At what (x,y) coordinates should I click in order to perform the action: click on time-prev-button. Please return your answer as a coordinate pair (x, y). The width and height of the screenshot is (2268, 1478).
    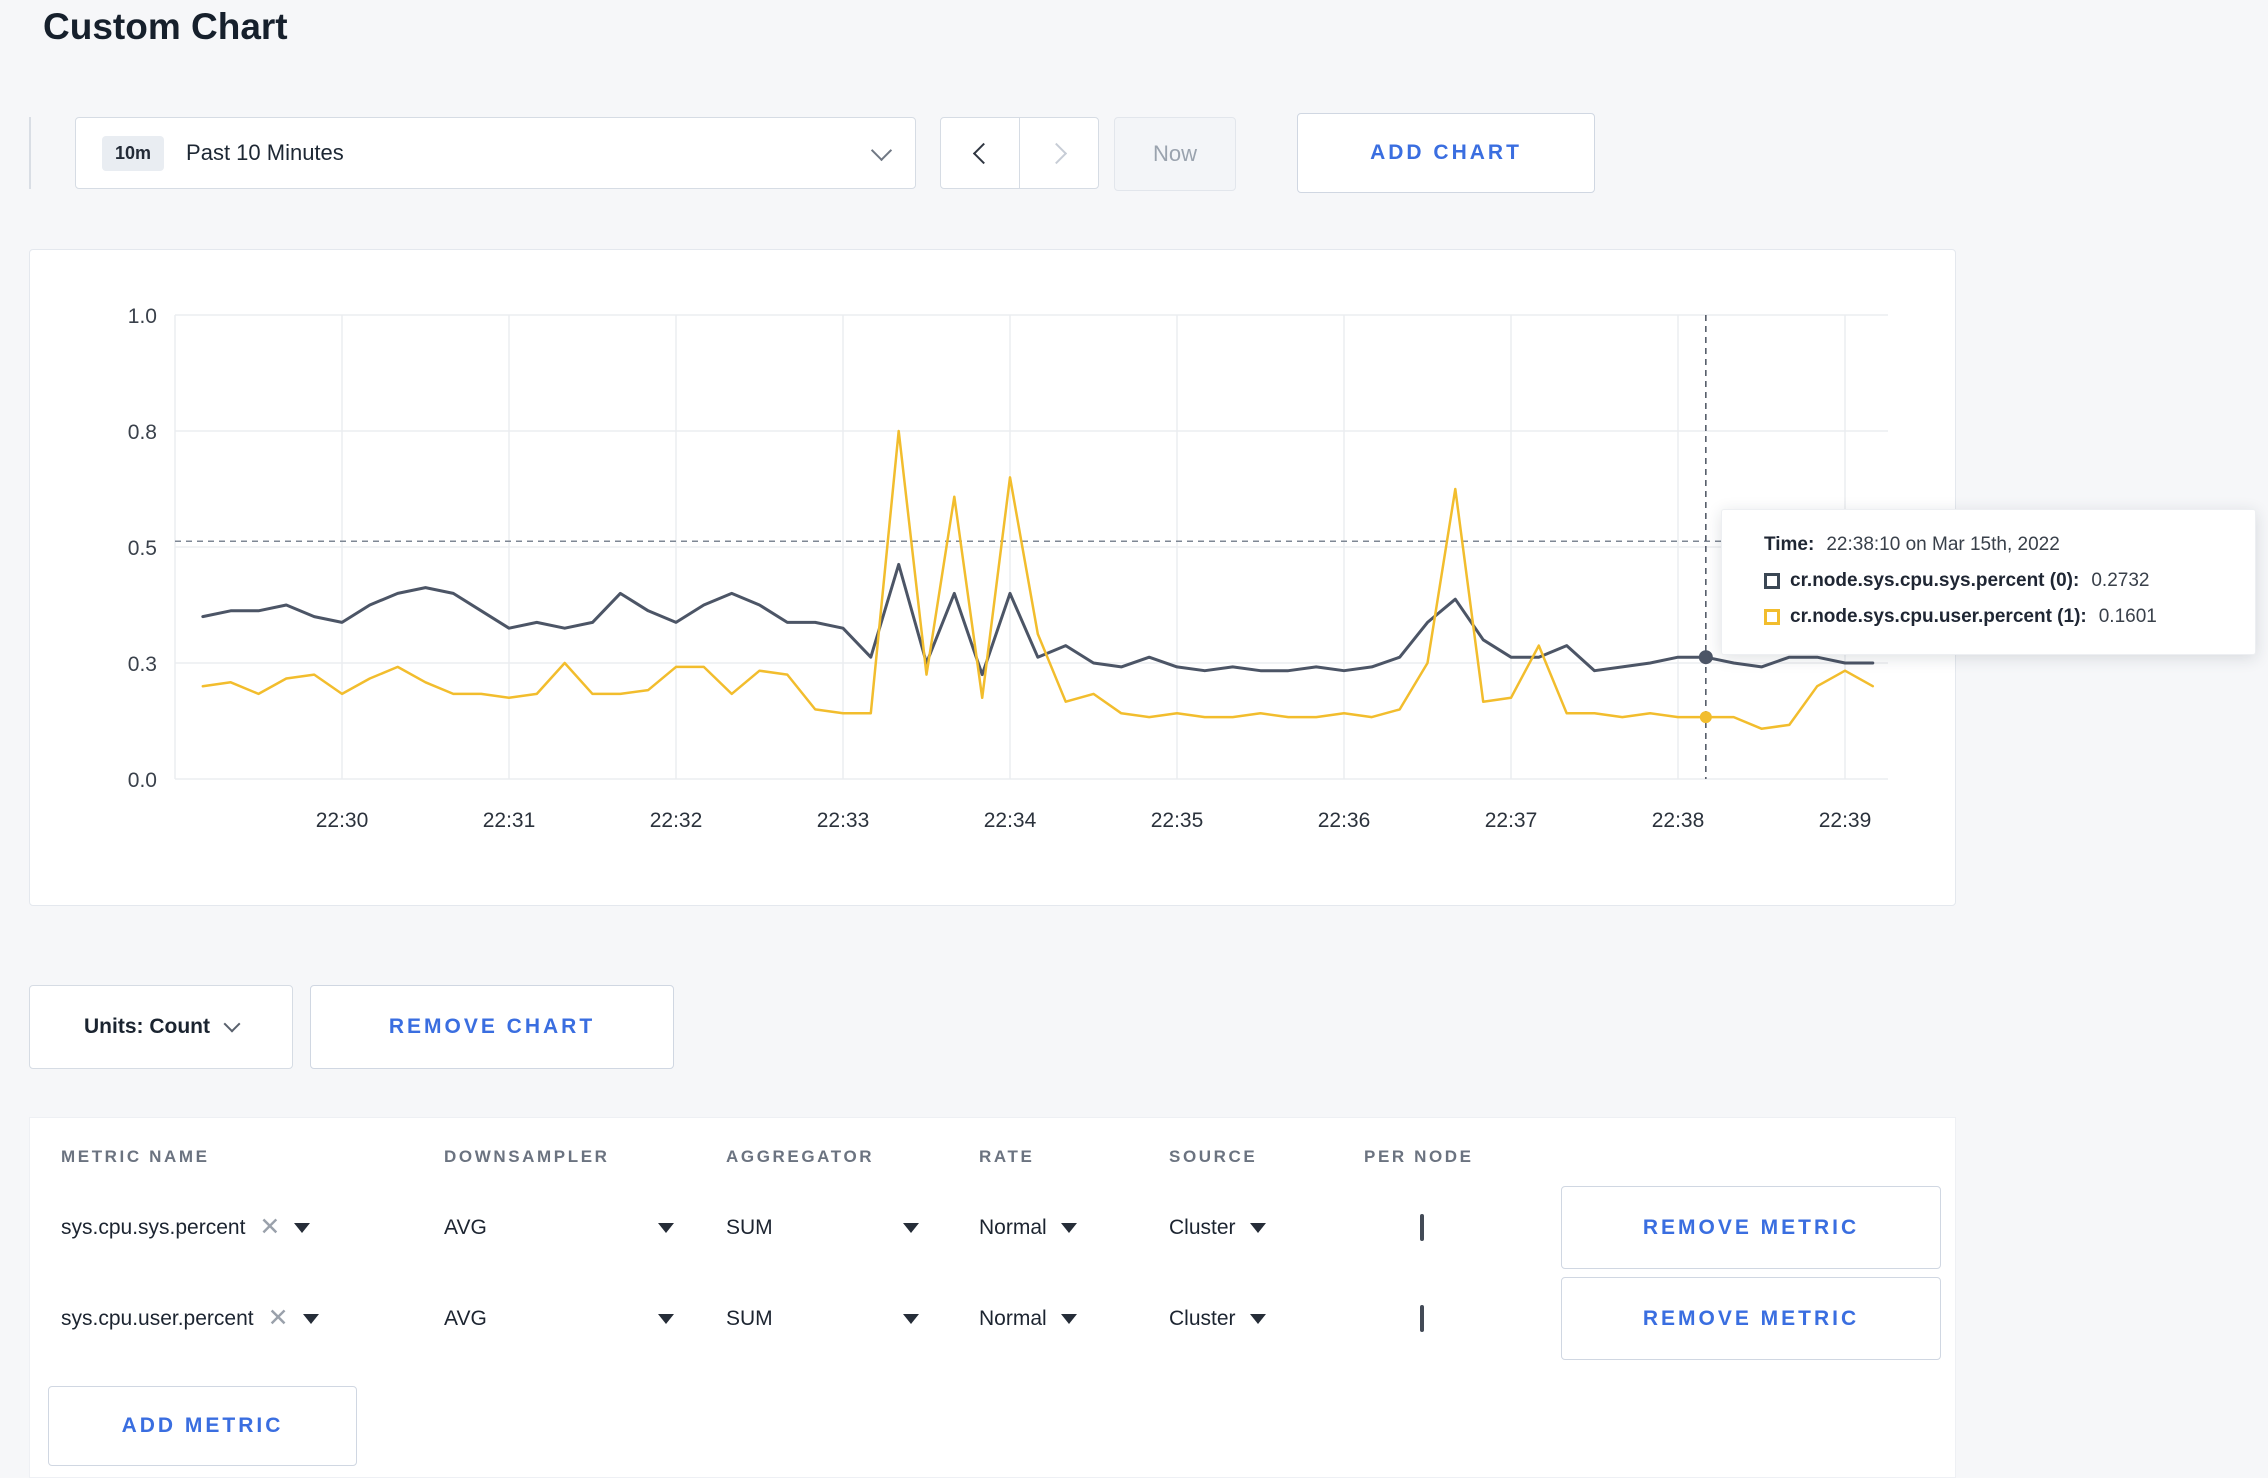
    Looking at the image, I should click on (980, 153).